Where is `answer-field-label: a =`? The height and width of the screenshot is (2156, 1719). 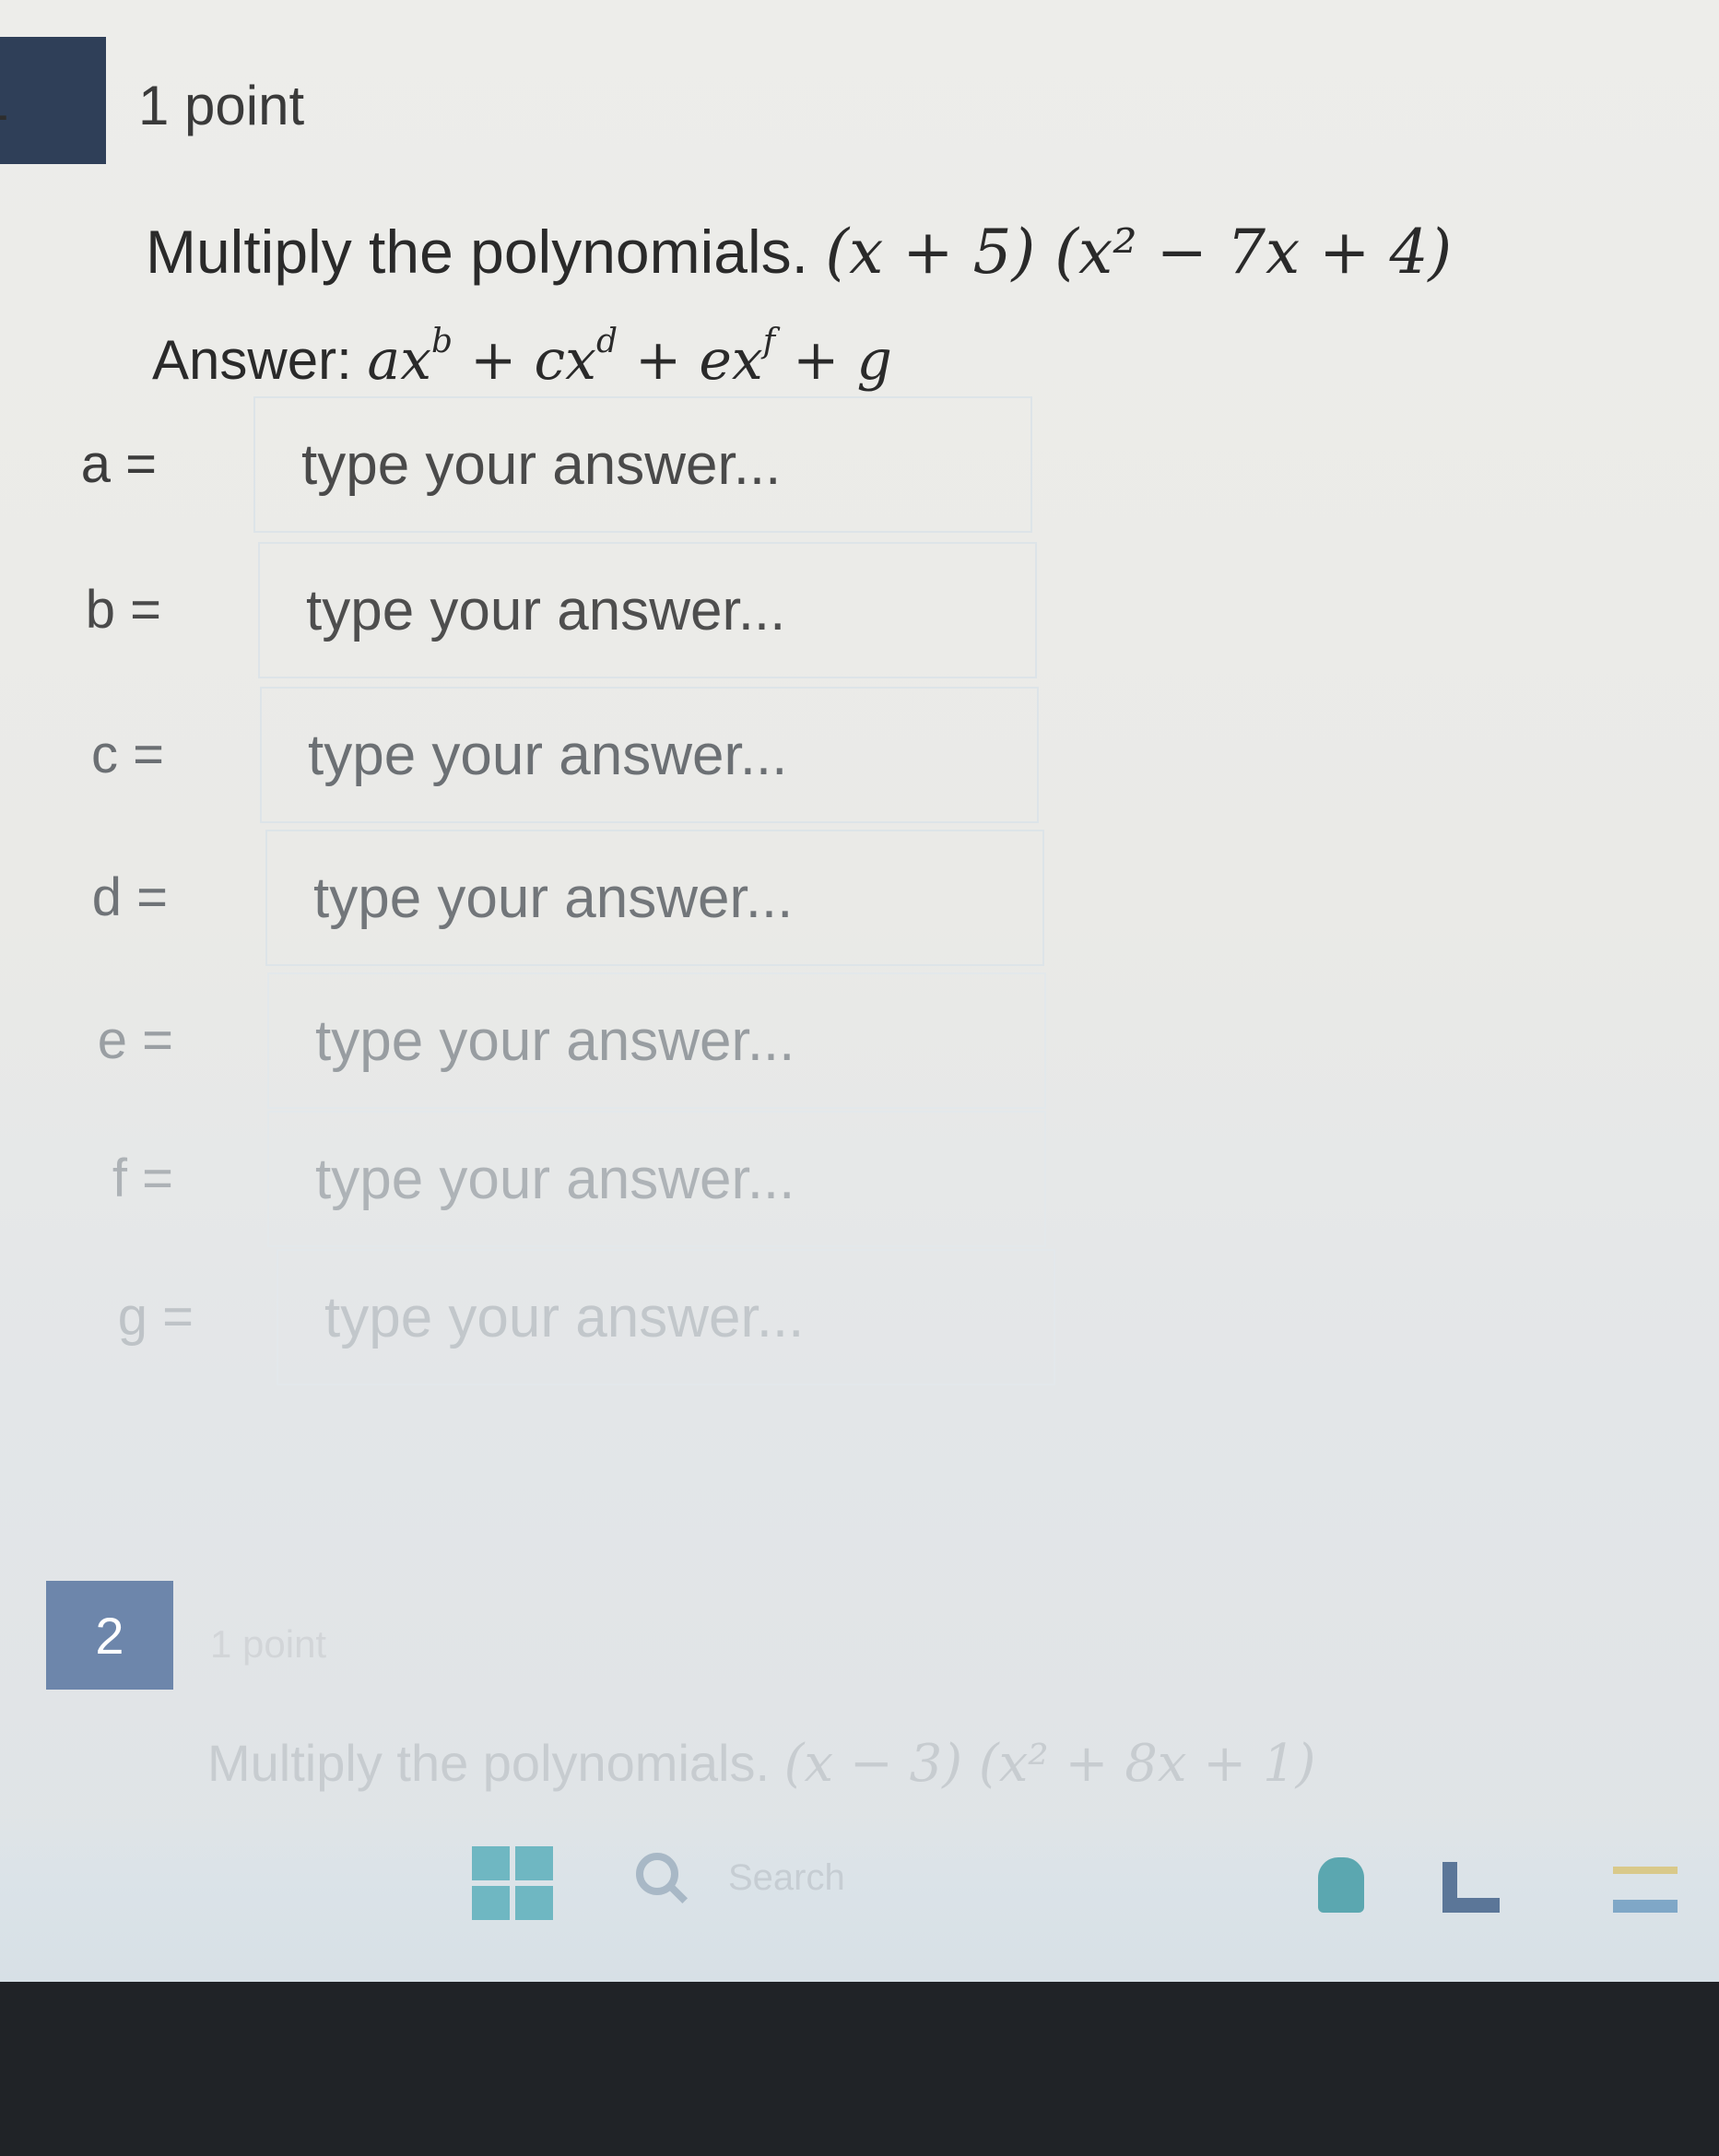 answer-field-label: a = is located at coordinates (118, 464).